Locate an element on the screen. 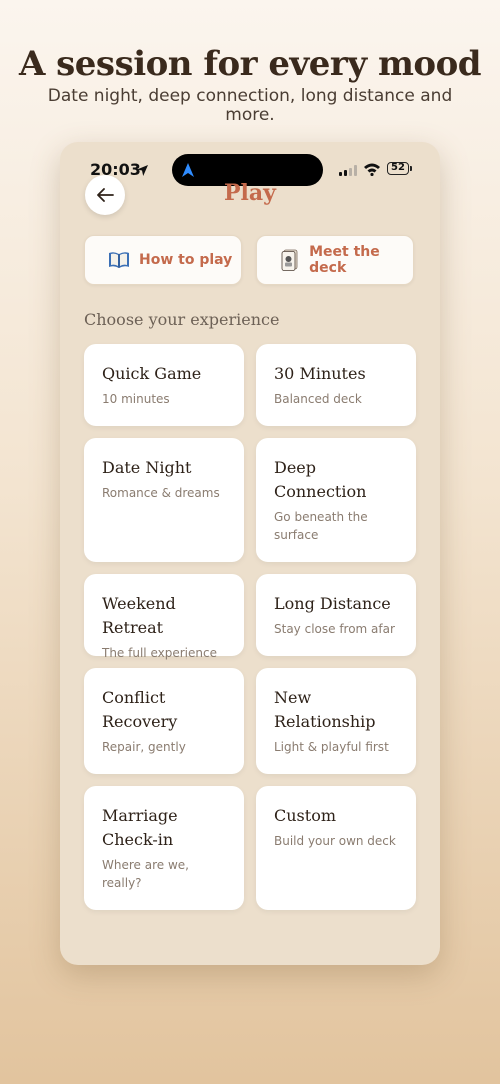 This screenshot has height=1084, width=500. option-subtitle: Light & playful first is located at coordinates (331, 747).